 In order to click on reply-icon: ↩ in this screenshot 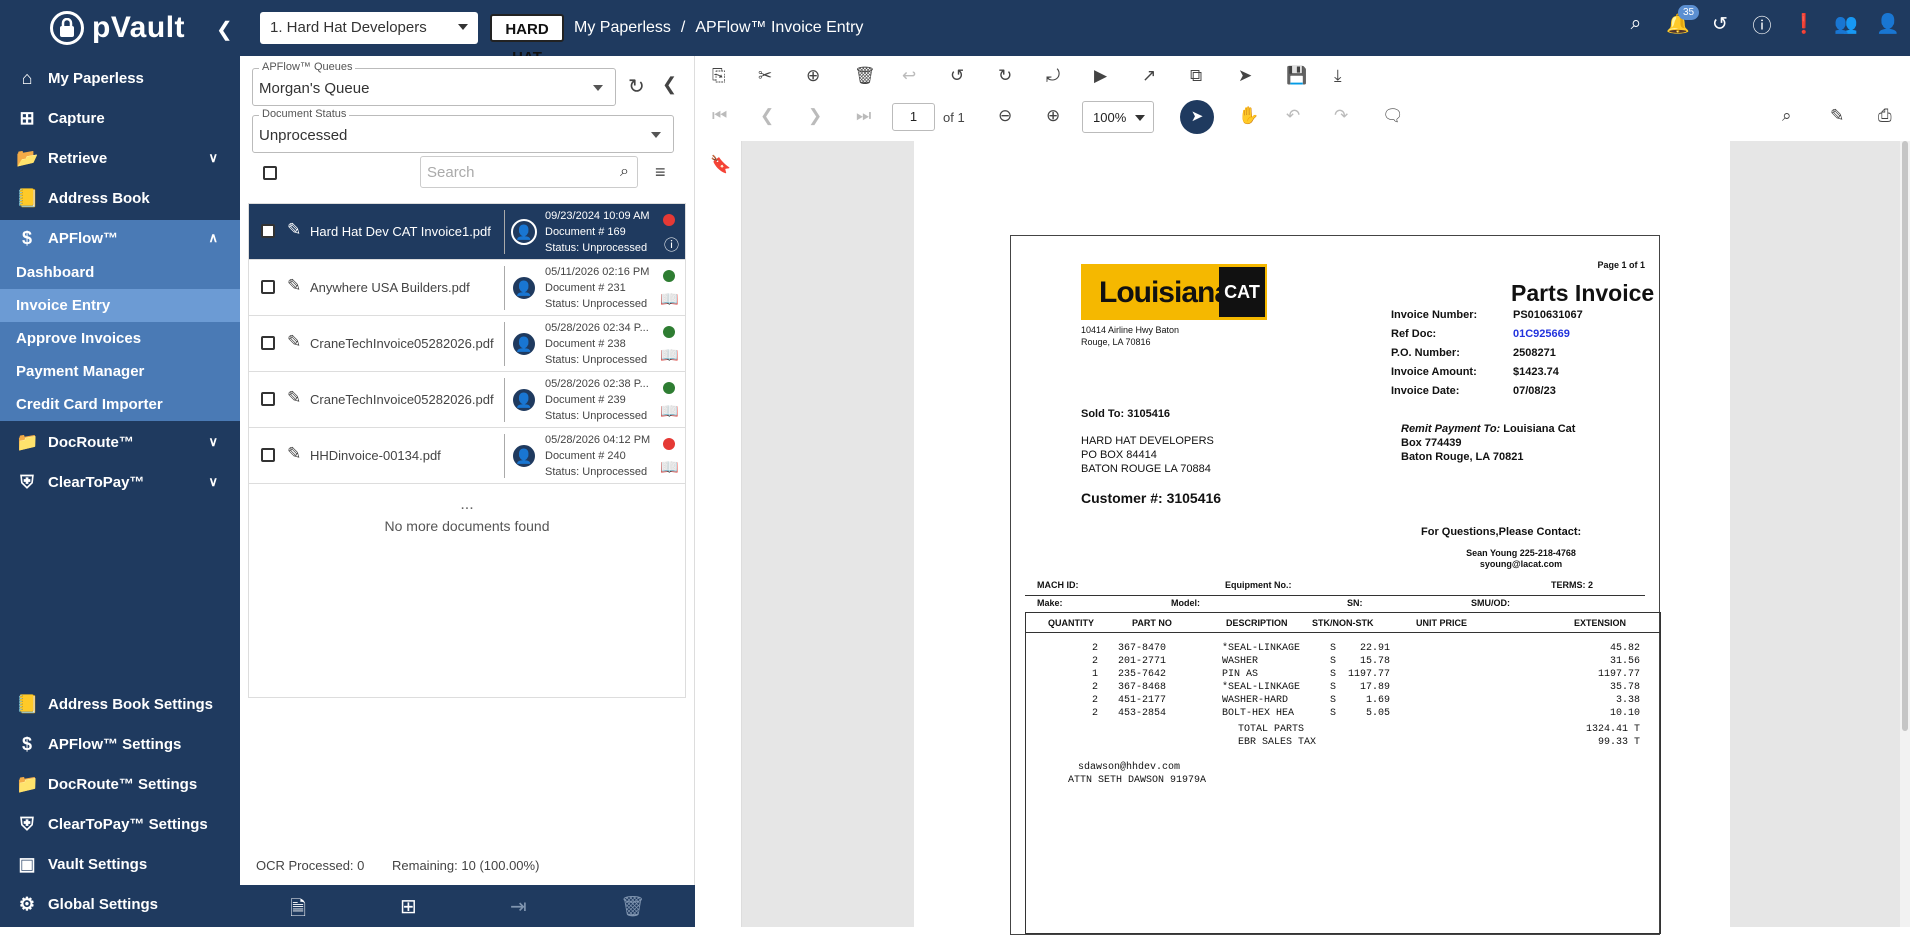, I will do `click(909, 76)`.